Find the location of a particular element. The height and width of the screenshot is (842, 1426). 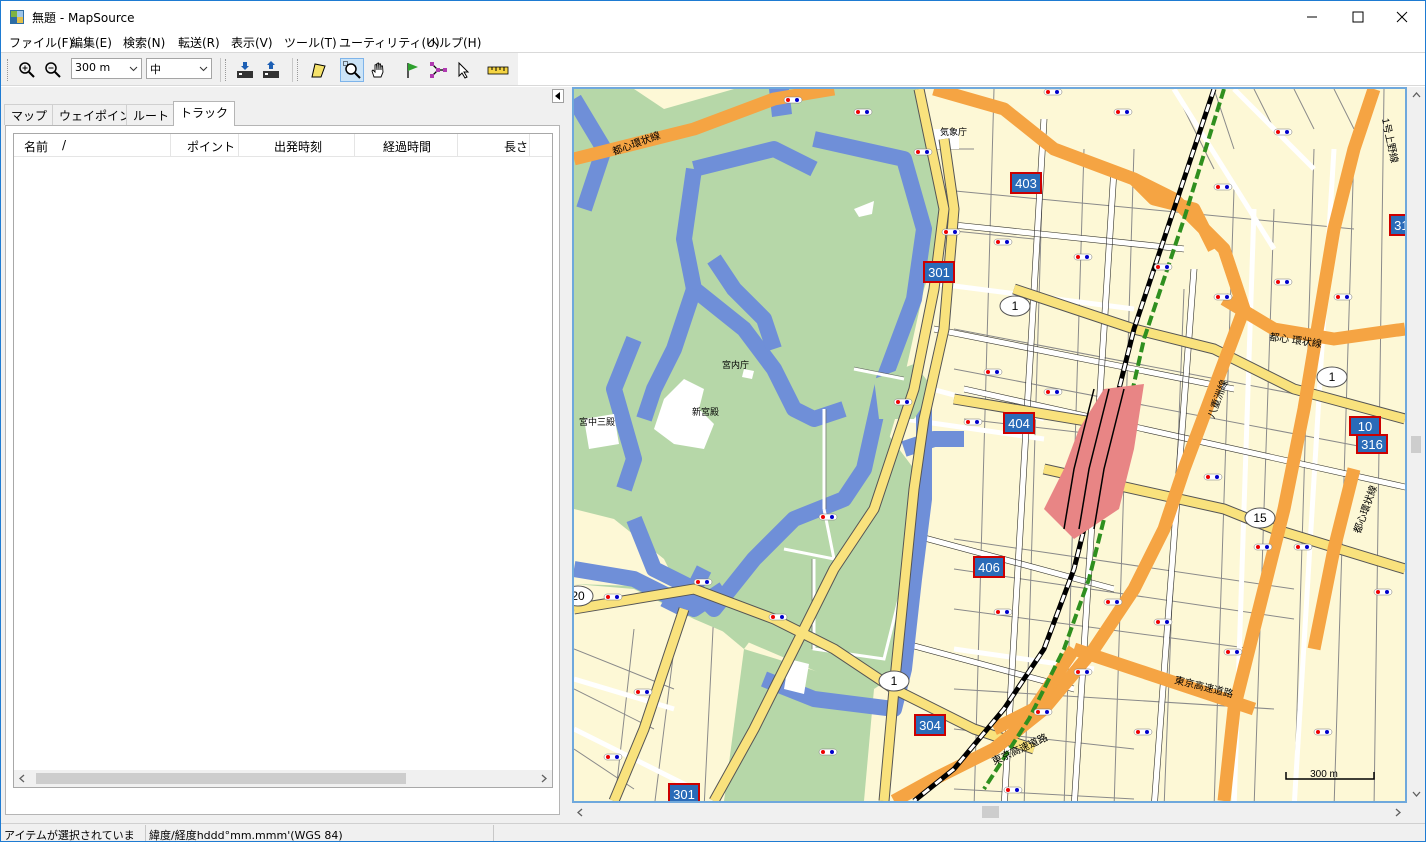

toolbar: 300 m 中 is located at coordinates (713, 69).